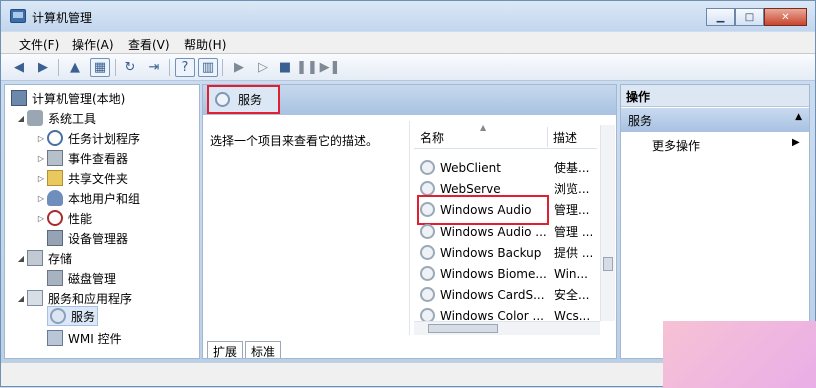 This screenshot has width=816, height=388. What do you see at coordinates (93, 44) in the screenshot?
I see `menu-action: 操作(A)` at bounding box center [93, 44].